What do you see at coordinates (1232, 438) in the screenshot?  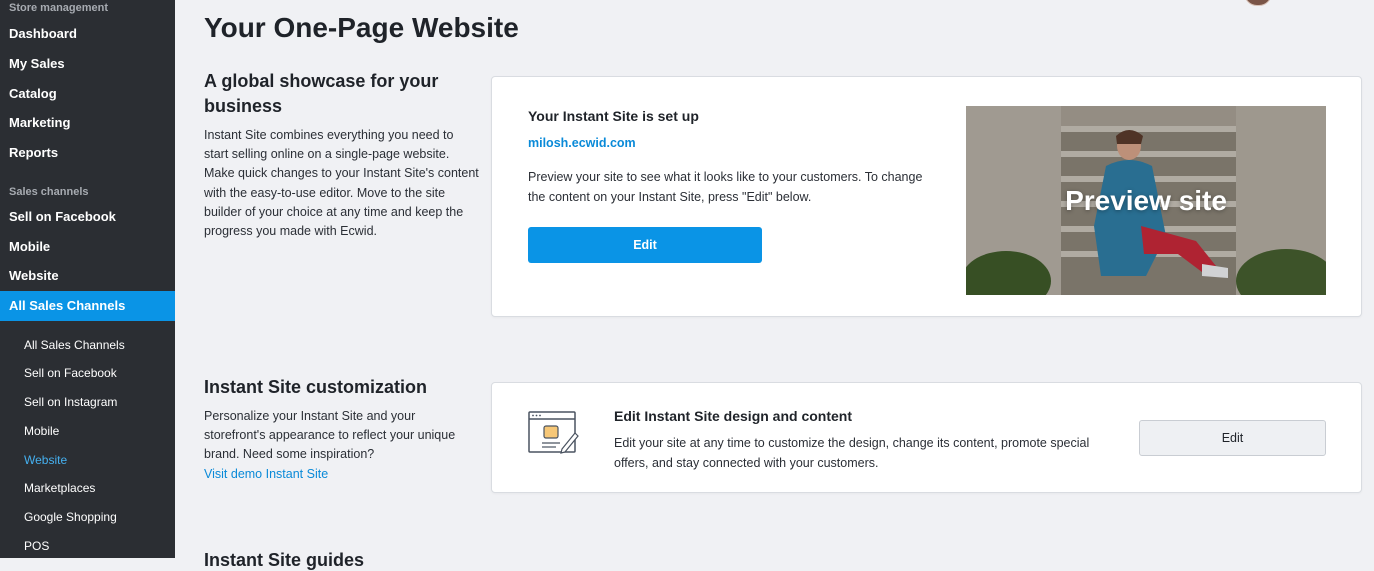 I see `edit-design-button: Edit` at bounding box center [1232, 438].